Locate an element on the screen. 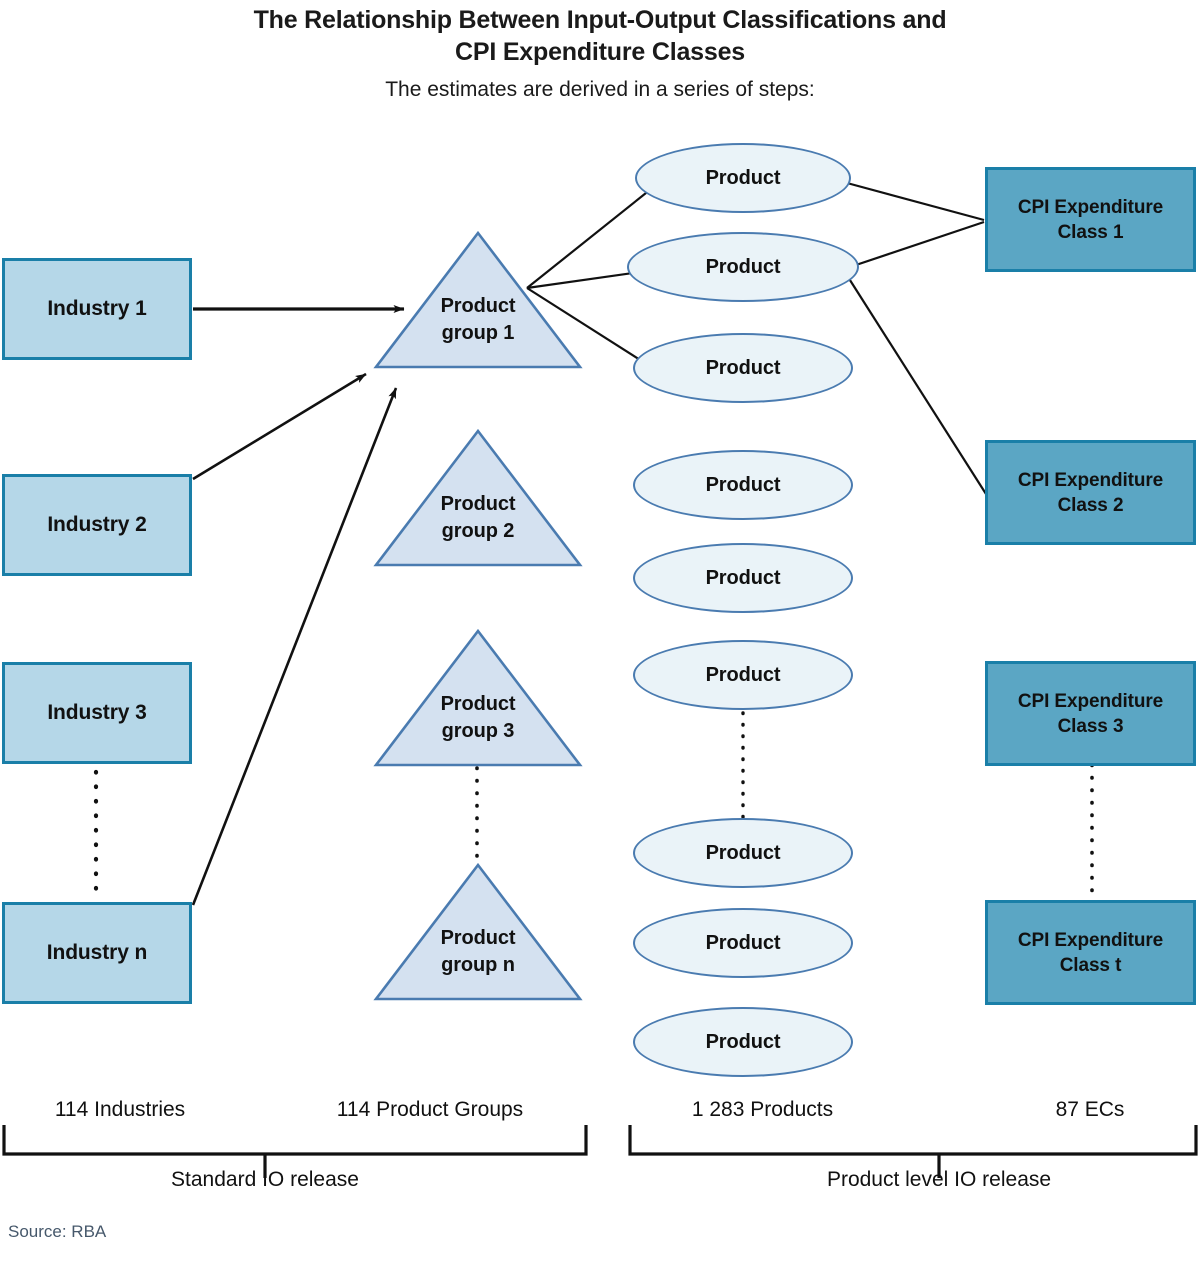 The image size is (1200, 1262). product-ellipse-5: Product is located at coordinates (743, 578).